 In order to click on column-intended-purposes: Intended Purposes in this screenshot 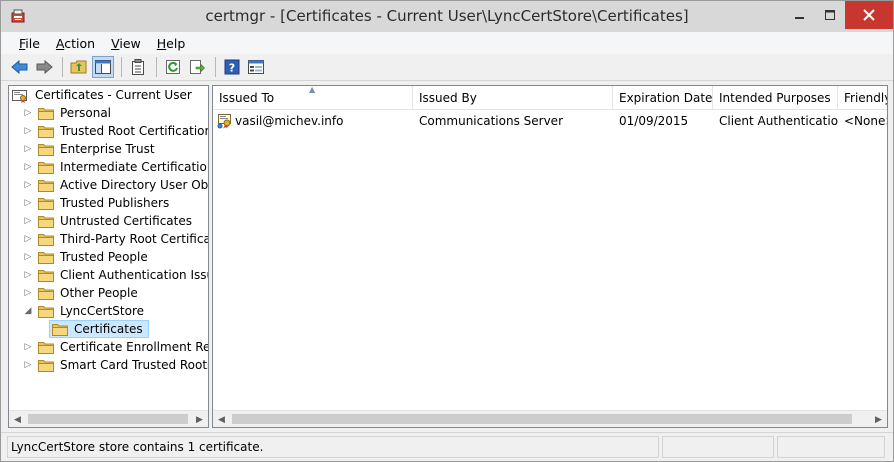, I will do `click(775, 98)`.